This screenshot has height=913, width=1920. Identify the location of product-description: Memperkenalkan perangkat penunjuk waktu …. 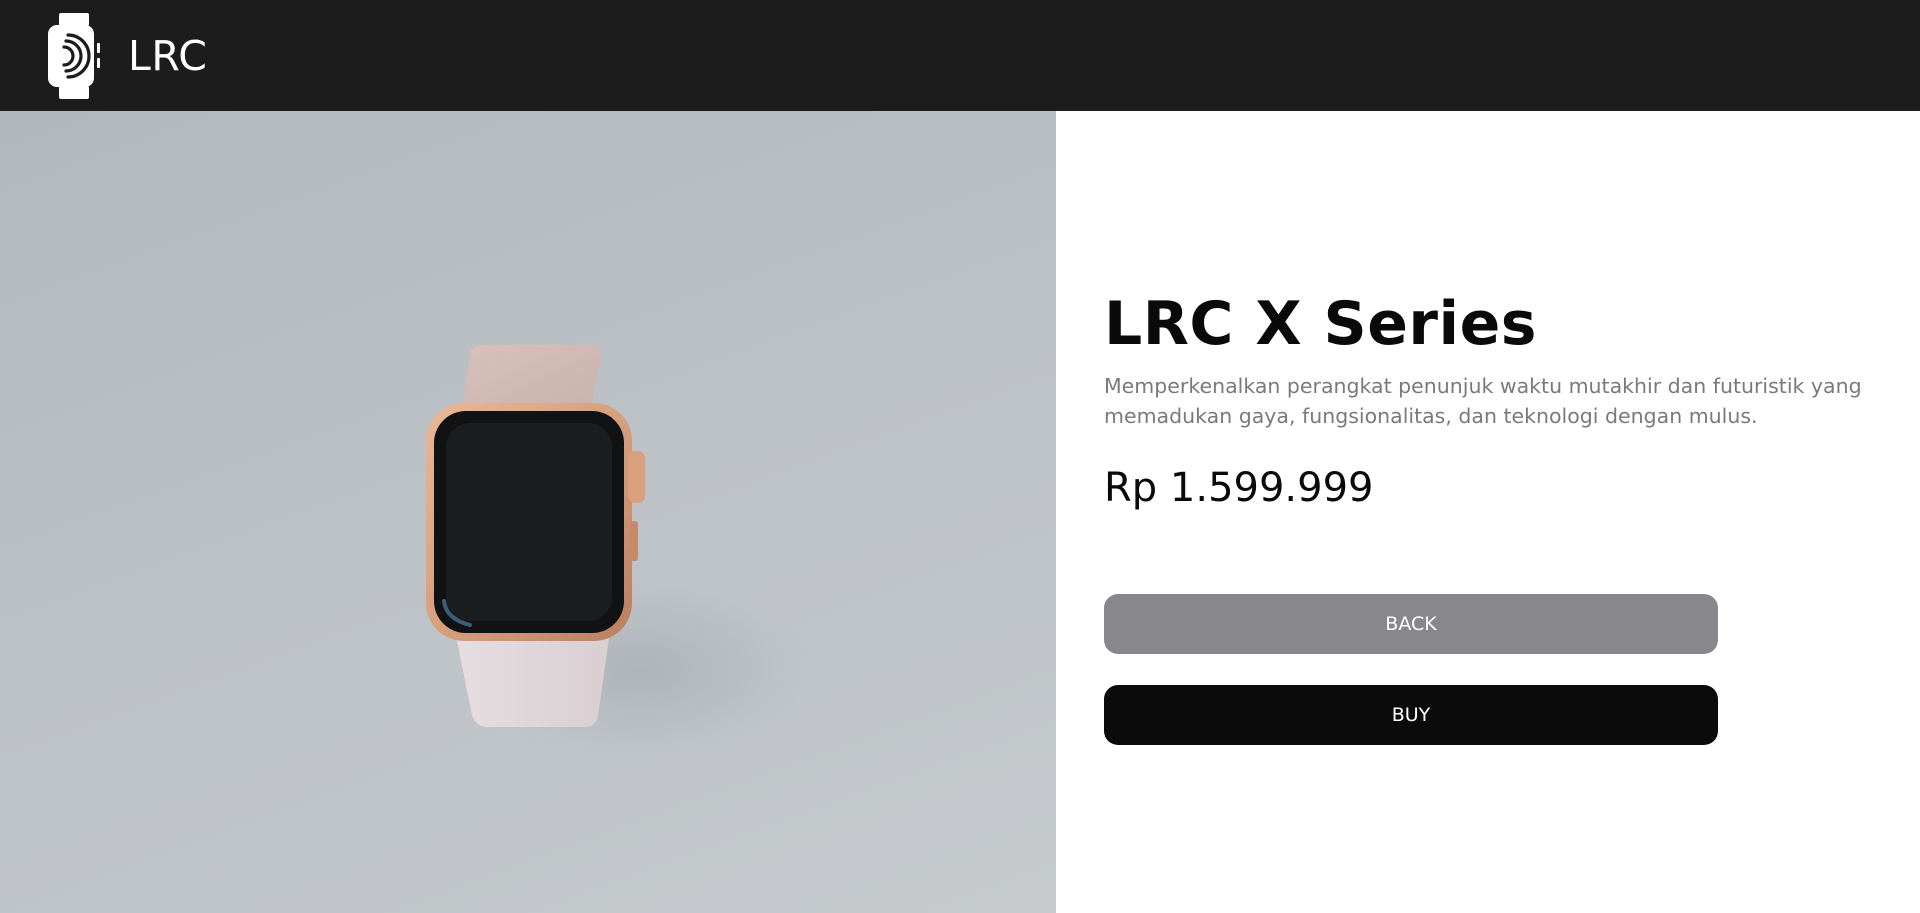
(1483, 401).